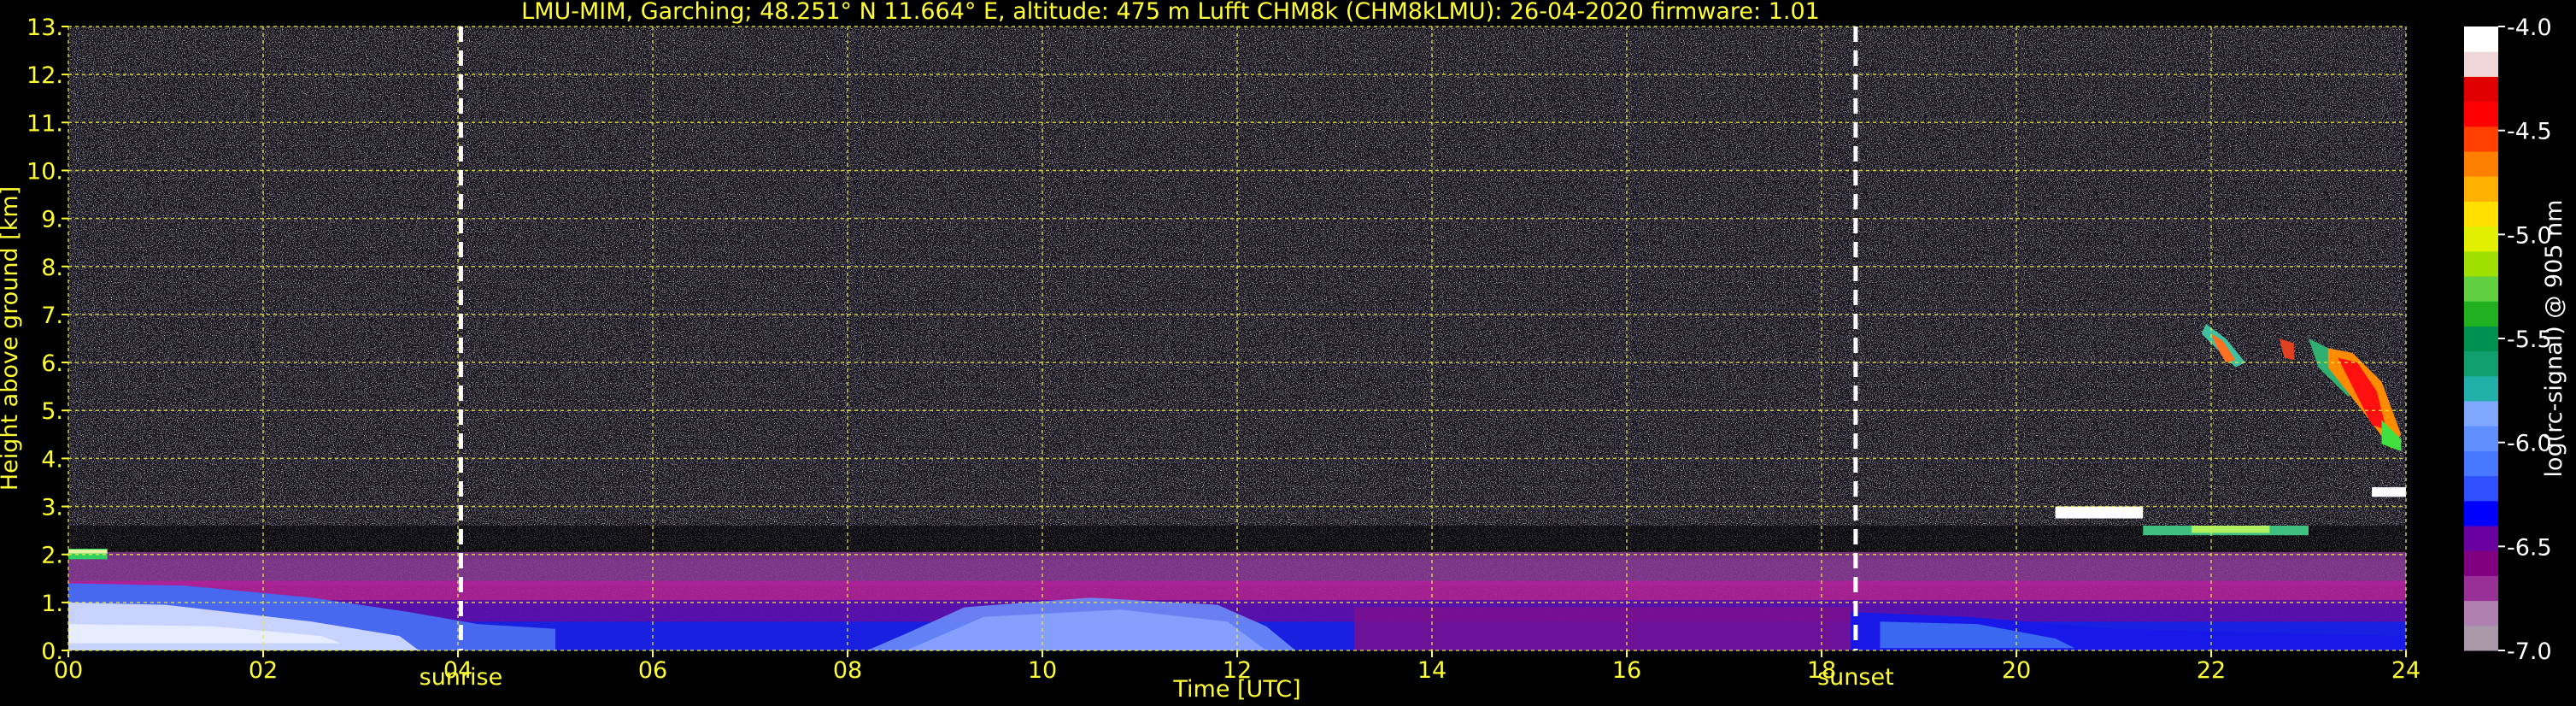 The height and width of the screenshot is (706, 2576). Describe the element at coordinates (1431, 670) in the screenshot. I see `x-tick-label: 14` at that location.